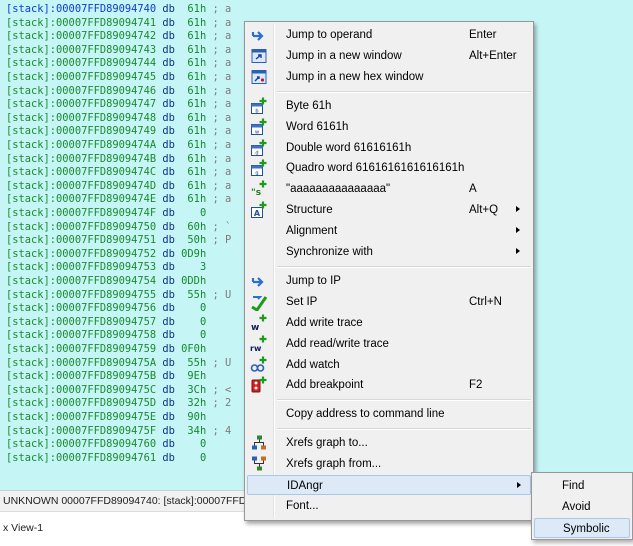  Describe the element at coordinates (81, 362) in the screenshot. I see `listing-seg: [stack]:00007FFD8909475A` at that location.